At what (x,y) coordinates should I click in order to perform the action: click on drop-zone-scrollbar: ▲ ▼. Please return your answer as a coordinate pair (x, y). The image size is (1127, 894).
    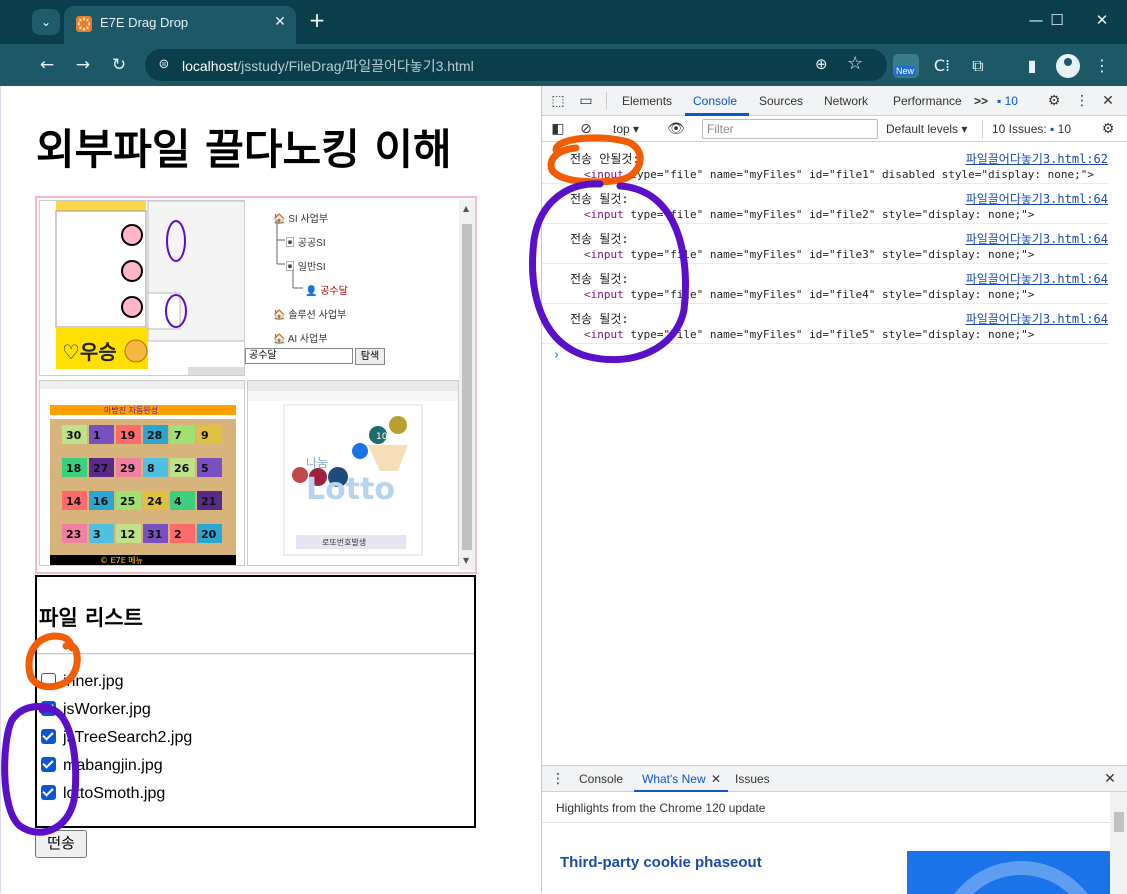
    Looking at the image, I should click on (467, 385).